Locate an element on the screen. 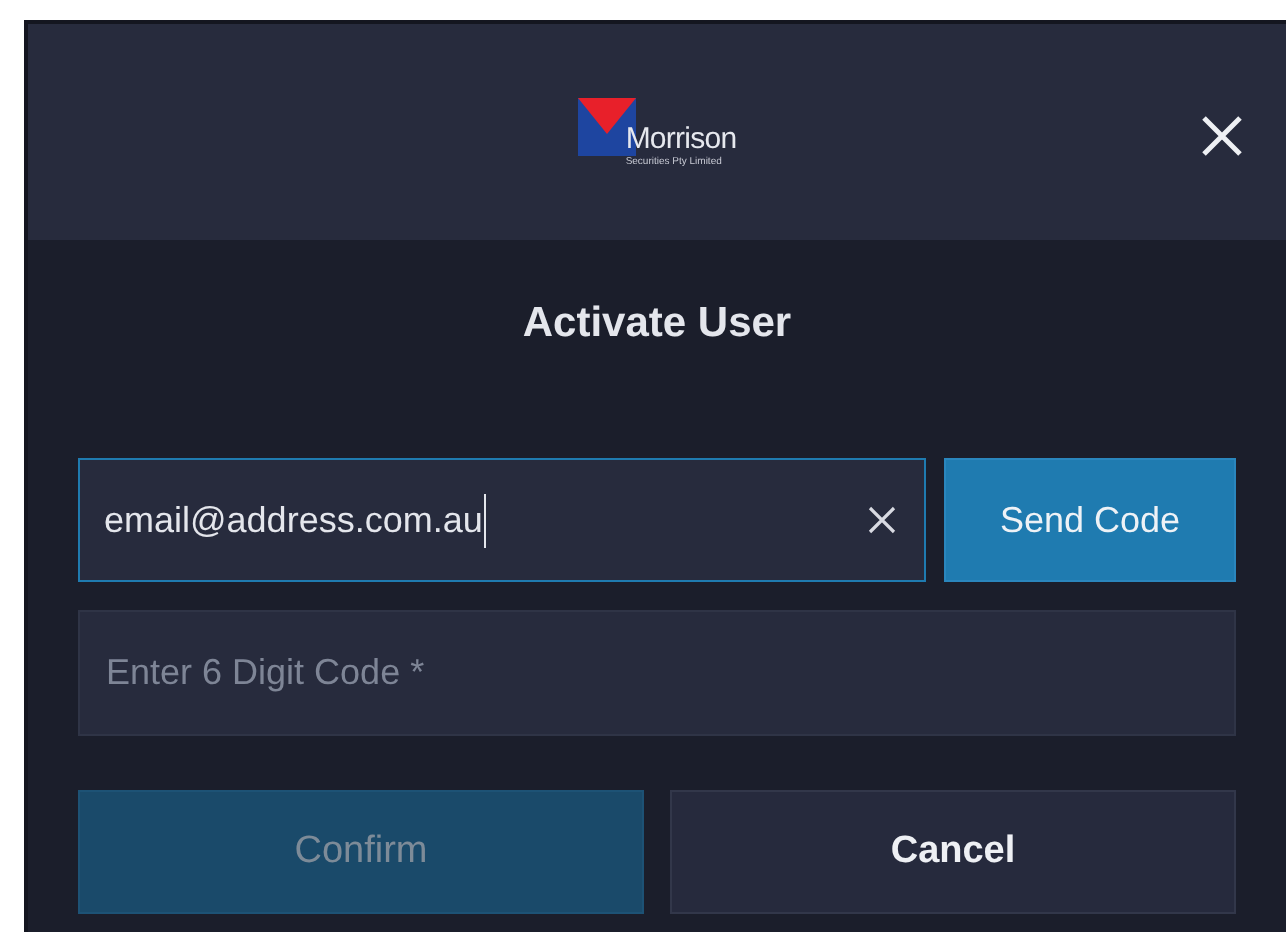 This screenshot has height=936, width=1286. clear-icon is located at coordinates (882, 520).